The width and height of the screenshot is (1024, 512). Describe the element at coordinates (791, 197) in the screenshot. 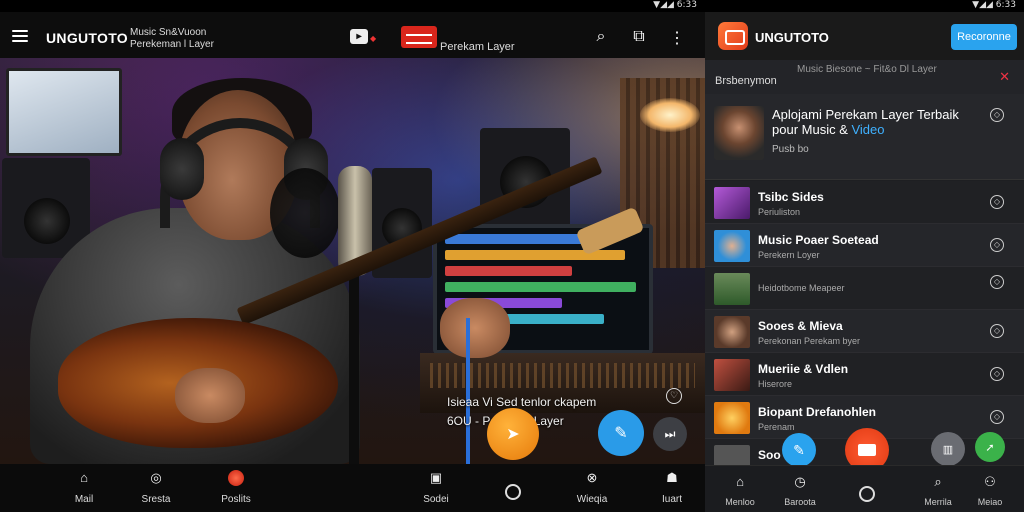

I see `list-item-title: Tsibc Sides` at that location.